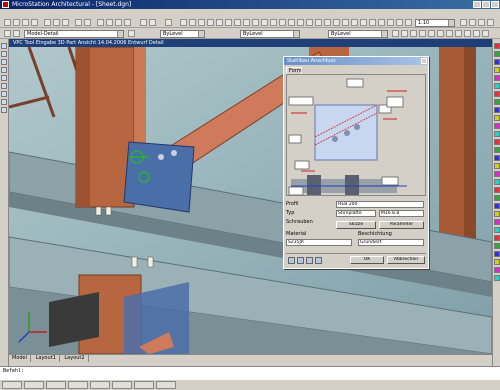 The height and width of the screenshot is (390, 500). Describe the element at coordinates (47, 22) in the screenshot. I see `cut-icon` at that location.